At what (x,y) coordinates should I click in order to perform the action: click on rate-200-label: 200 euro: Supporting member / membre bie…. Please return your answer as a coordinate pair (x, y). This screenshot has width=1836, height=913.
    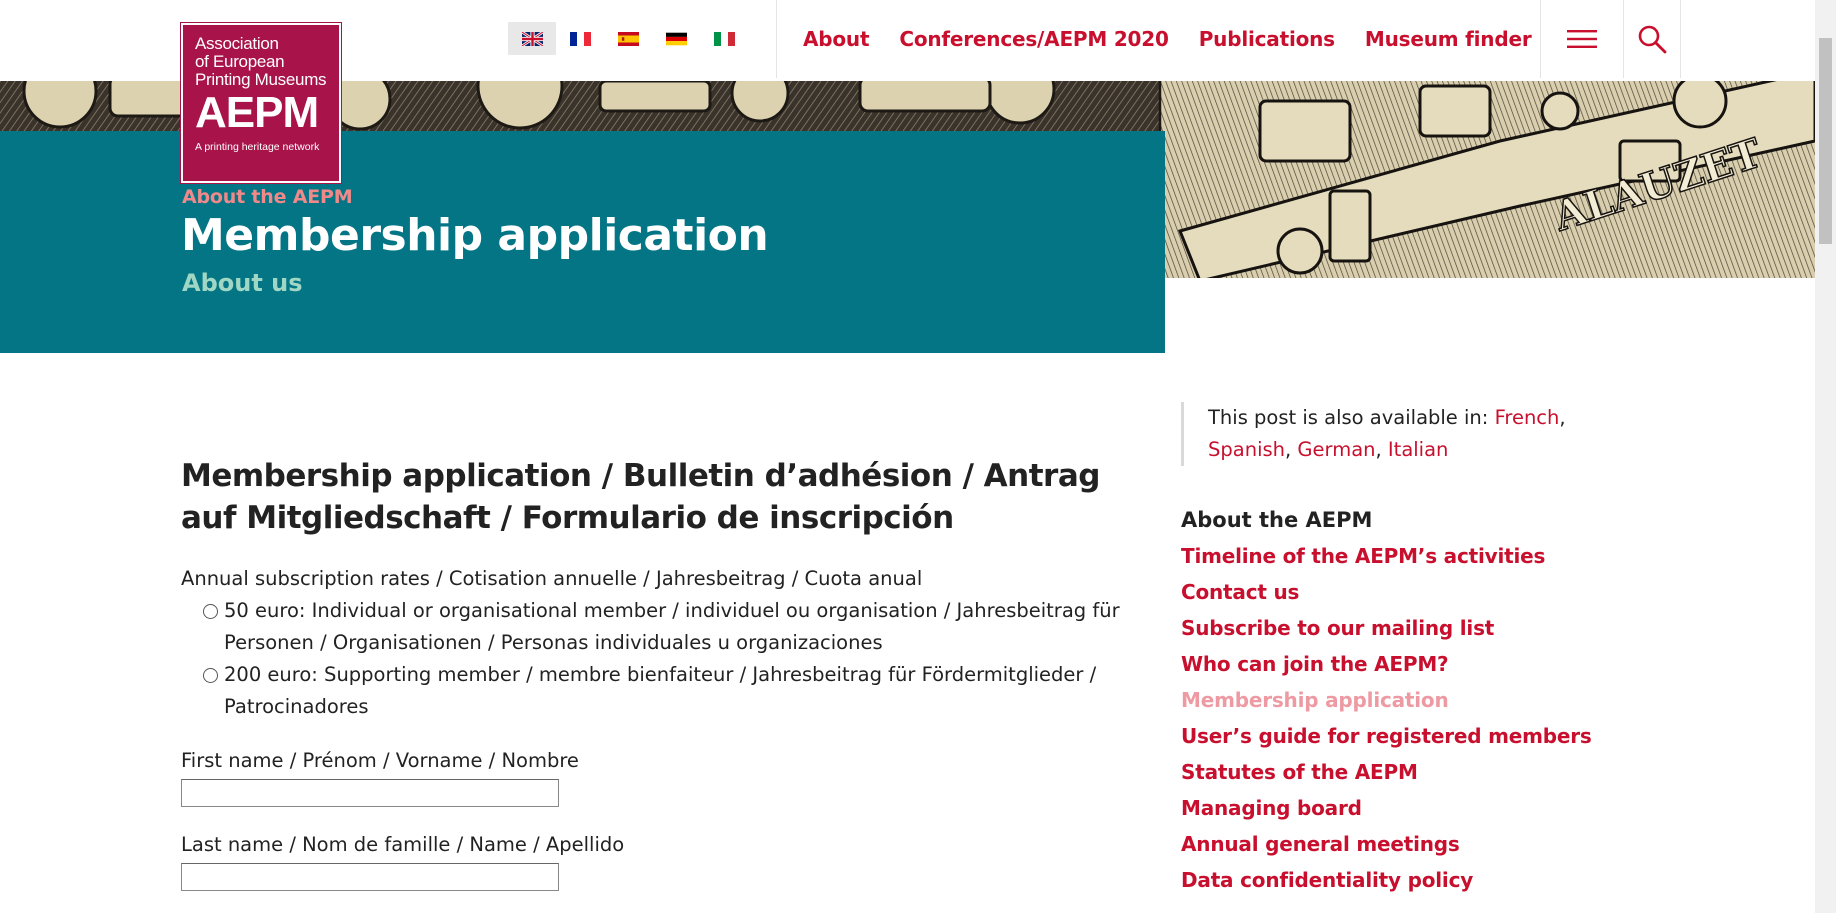
    Looking at the image, I should click on (660, 690).